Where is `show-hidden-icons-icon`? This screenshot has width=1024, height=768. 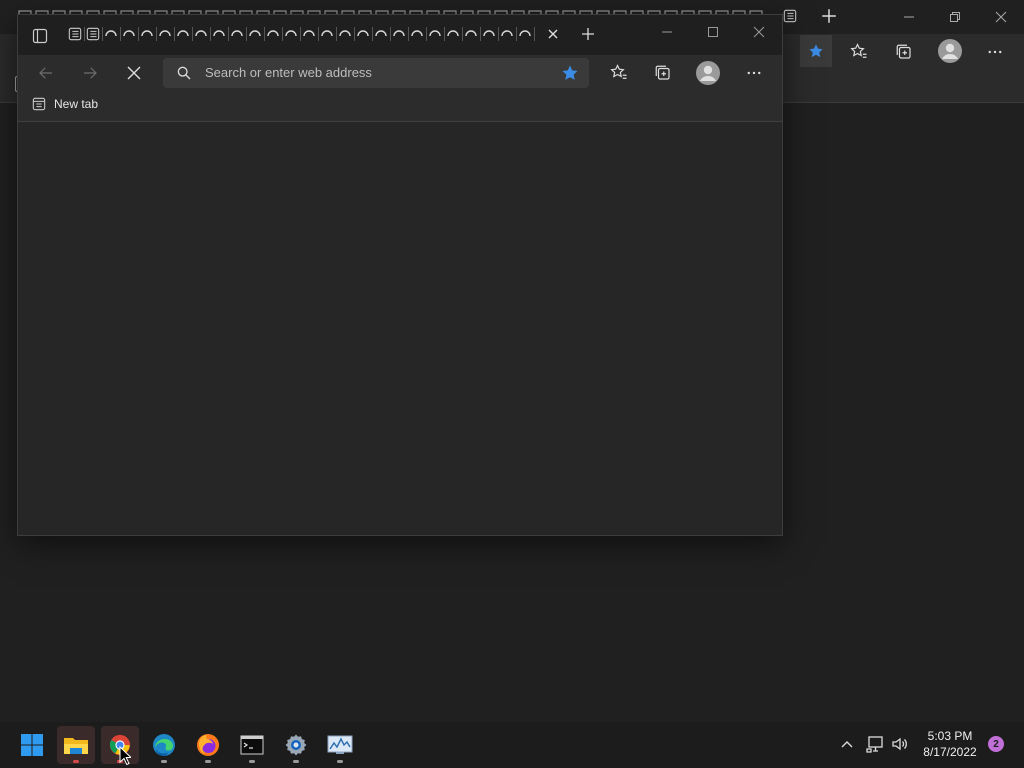 show-hidden-icons-icon is located at coordinates (847, 744).